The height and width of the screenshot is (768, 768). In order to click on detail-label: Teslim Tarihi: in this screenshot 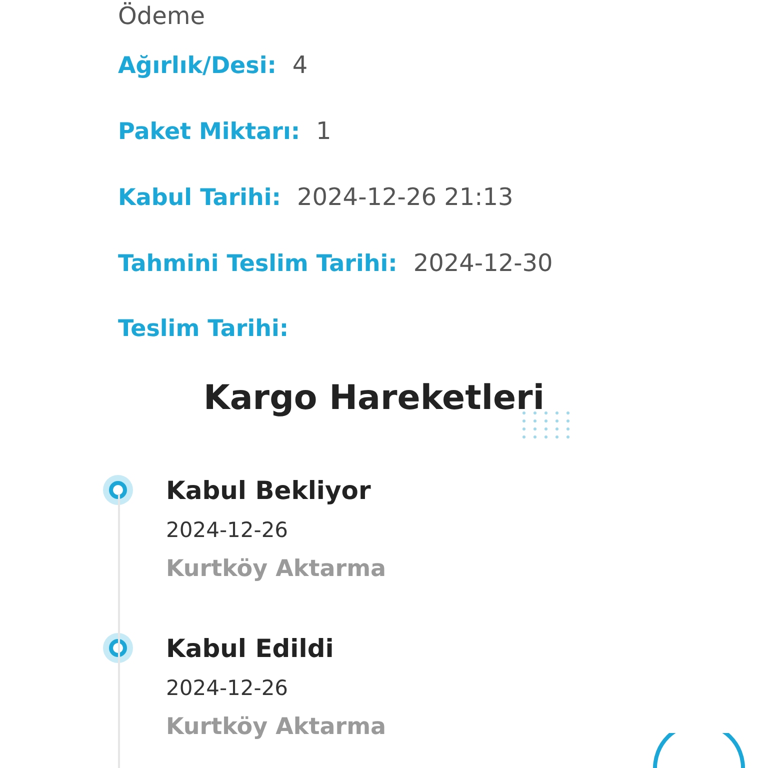, I will do `click(203, 329)`.